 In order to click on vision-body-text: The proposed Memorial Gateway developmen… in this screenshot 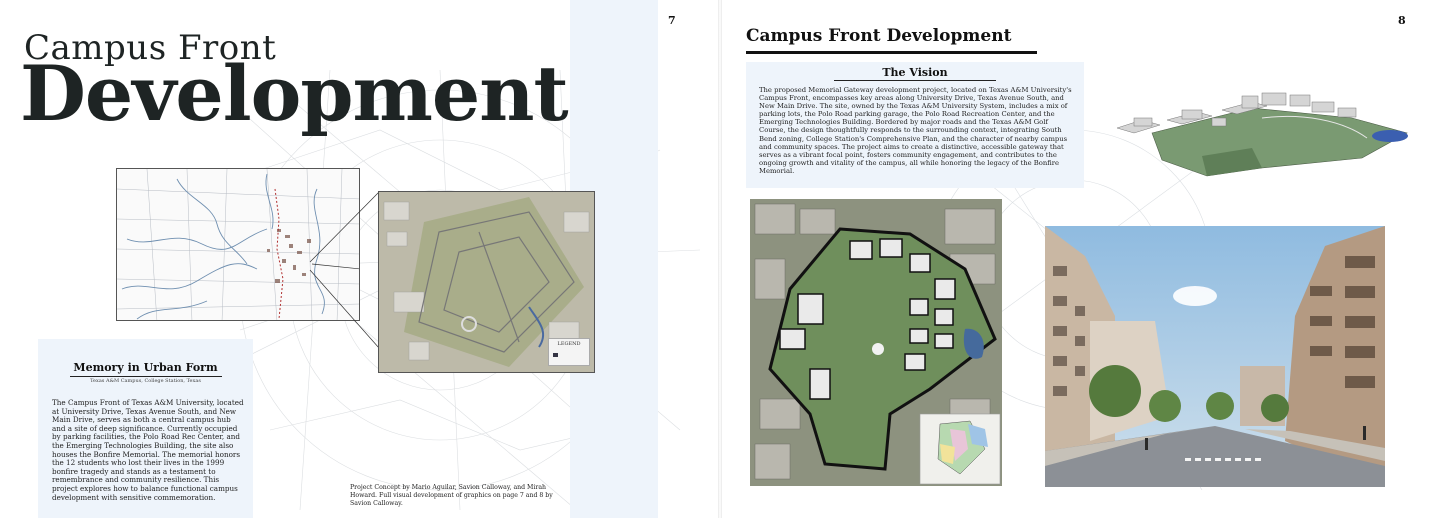, I will do `click(915, 130)`.